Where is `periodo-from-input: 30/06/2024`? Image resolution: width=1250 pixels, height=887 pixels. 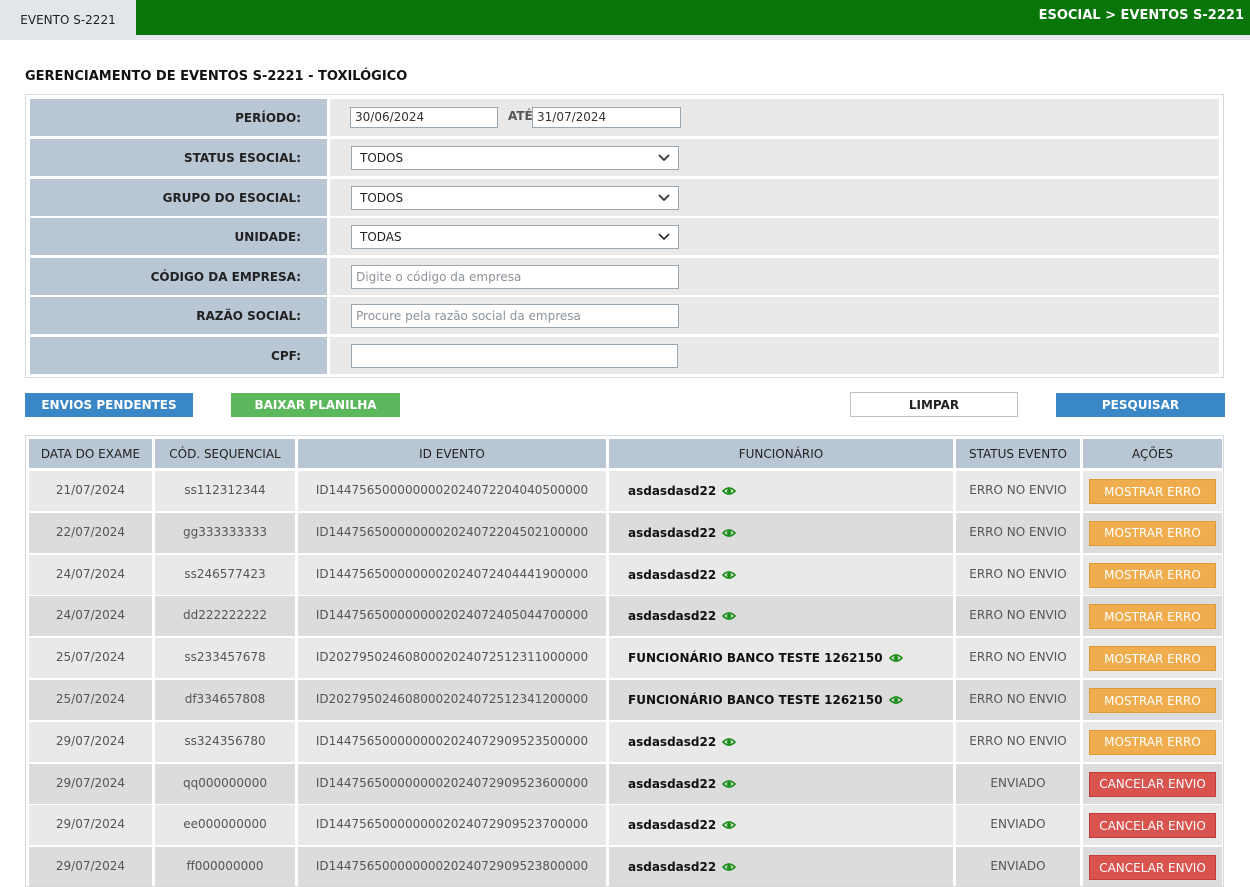
periodo-from-input: 30/06/2024 is located at coordinates (424, 117).